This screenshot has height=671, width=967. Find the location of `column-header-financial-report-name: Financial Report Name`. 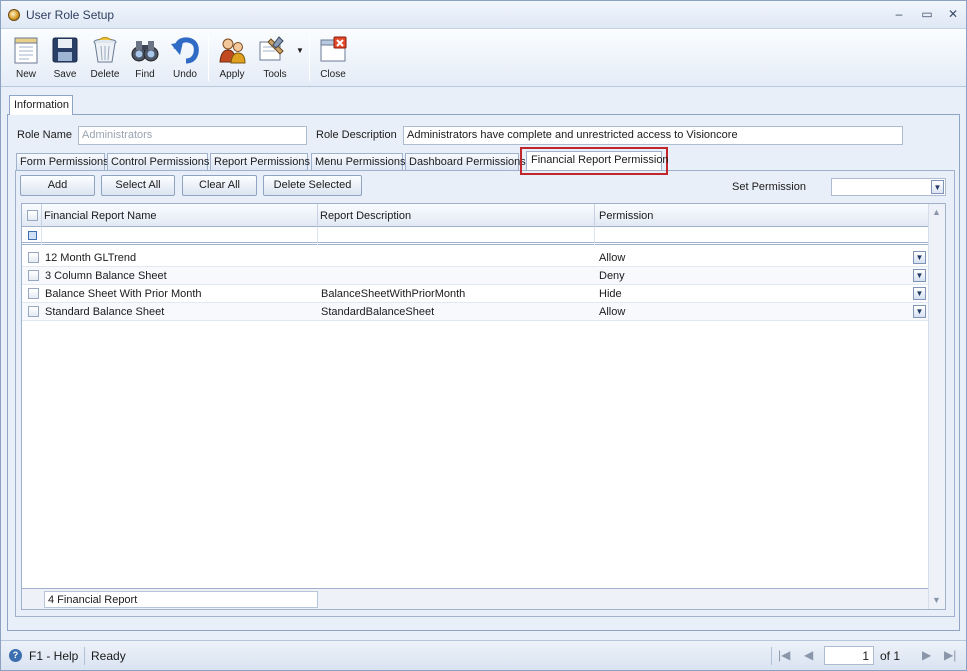

column-header-financial-report-name: Financial Report Name is located at coordinates (180, 215).